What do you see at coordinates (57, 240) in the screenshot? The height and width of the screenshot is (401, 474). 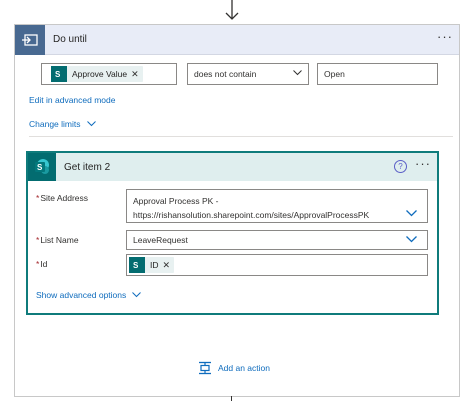 I see `list-name-label: *List Name` at bounding box center [57, 240].